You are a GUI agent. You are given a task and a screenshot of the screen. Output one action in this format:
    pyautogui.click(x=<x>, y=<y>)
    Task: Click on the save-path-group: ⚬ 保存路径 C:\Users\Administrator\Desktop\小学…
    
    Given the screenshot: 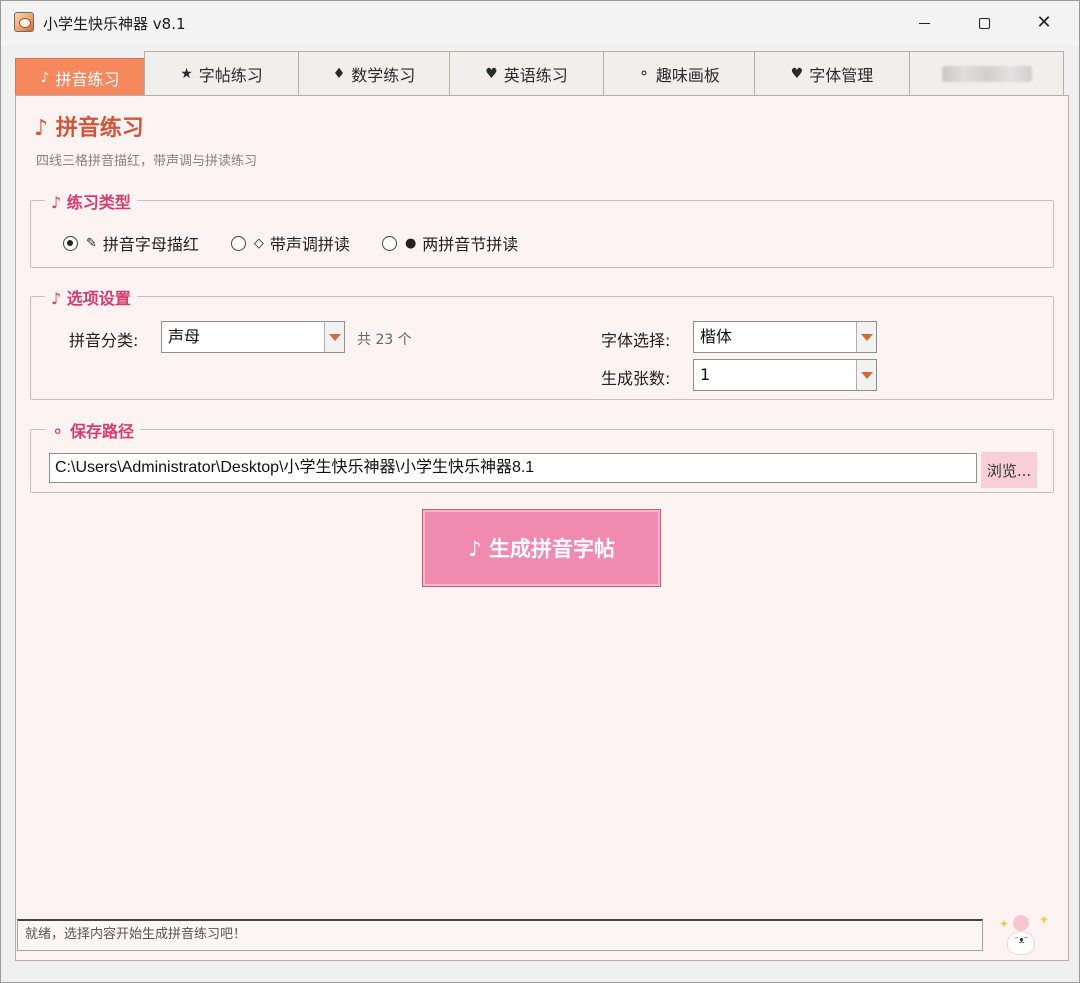 What is the action you would take?
    pyautogui.click(x=542, y=455)
    